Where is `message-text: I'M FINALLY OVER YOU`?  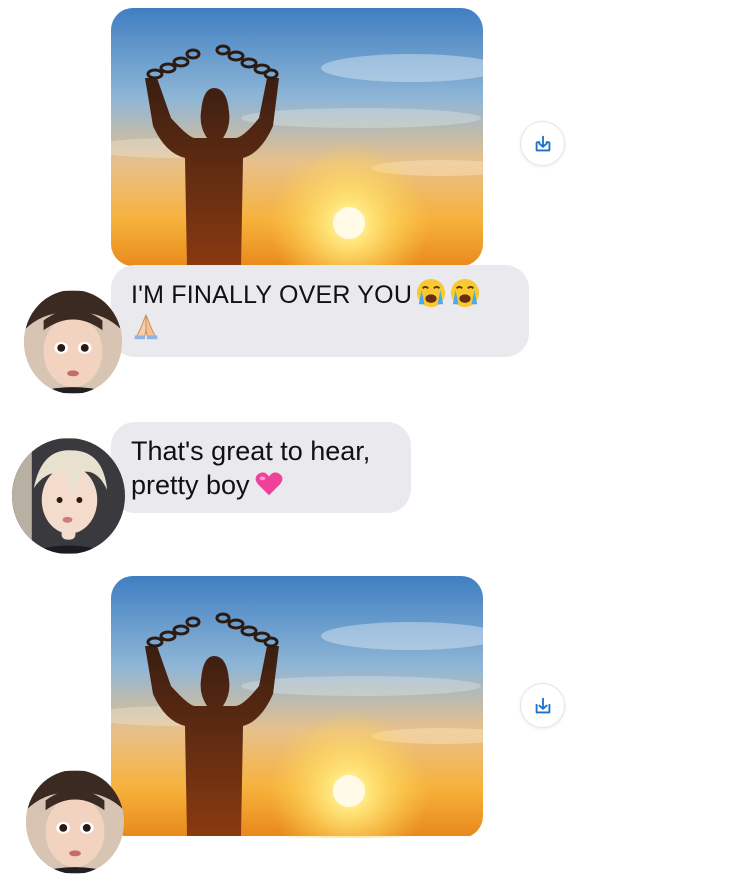
message-text: I'M FINALLY OVER YOU is located at coordinates (272, 295).